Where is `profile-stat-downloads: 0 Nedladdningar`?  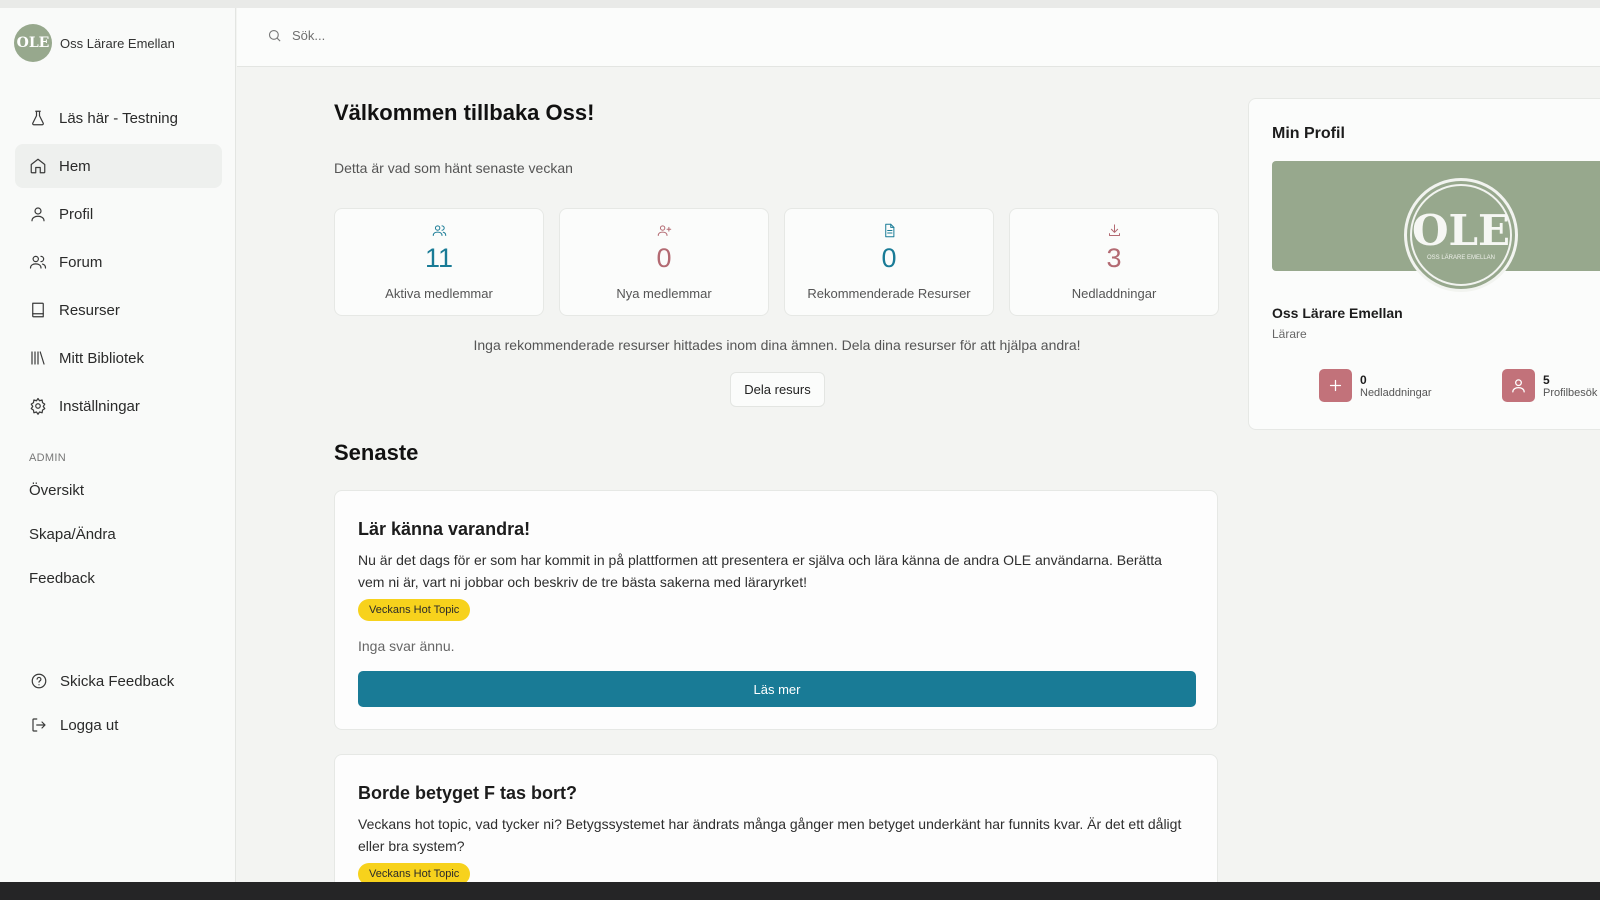
profile-stat-downloads: 0 Nedladdningar is located at coordinates (1375, 385).